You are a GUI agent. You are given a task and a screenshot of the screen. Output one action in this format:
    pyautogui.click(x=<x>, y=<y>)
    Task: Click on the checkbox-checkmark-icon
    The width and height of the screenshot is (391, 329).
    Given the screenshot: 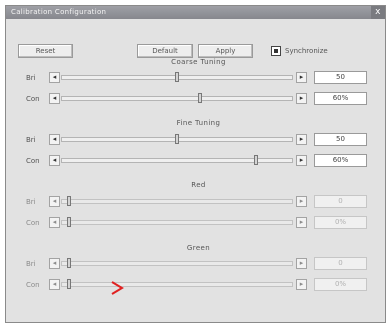 What is the action you would take?
    pyautogui.click(x=276, y=51)
    